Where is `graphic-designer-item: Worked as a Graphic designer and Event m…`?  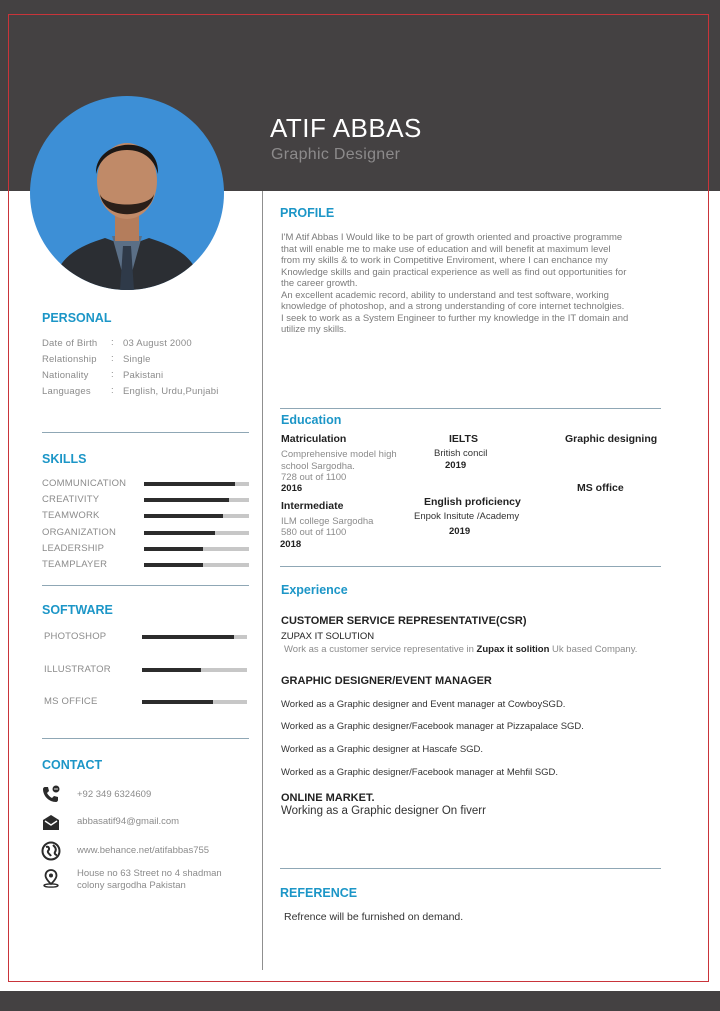
graphic-designer-item: Worked as a Graphic designer and Event m… is located at coordinates (423, 704).